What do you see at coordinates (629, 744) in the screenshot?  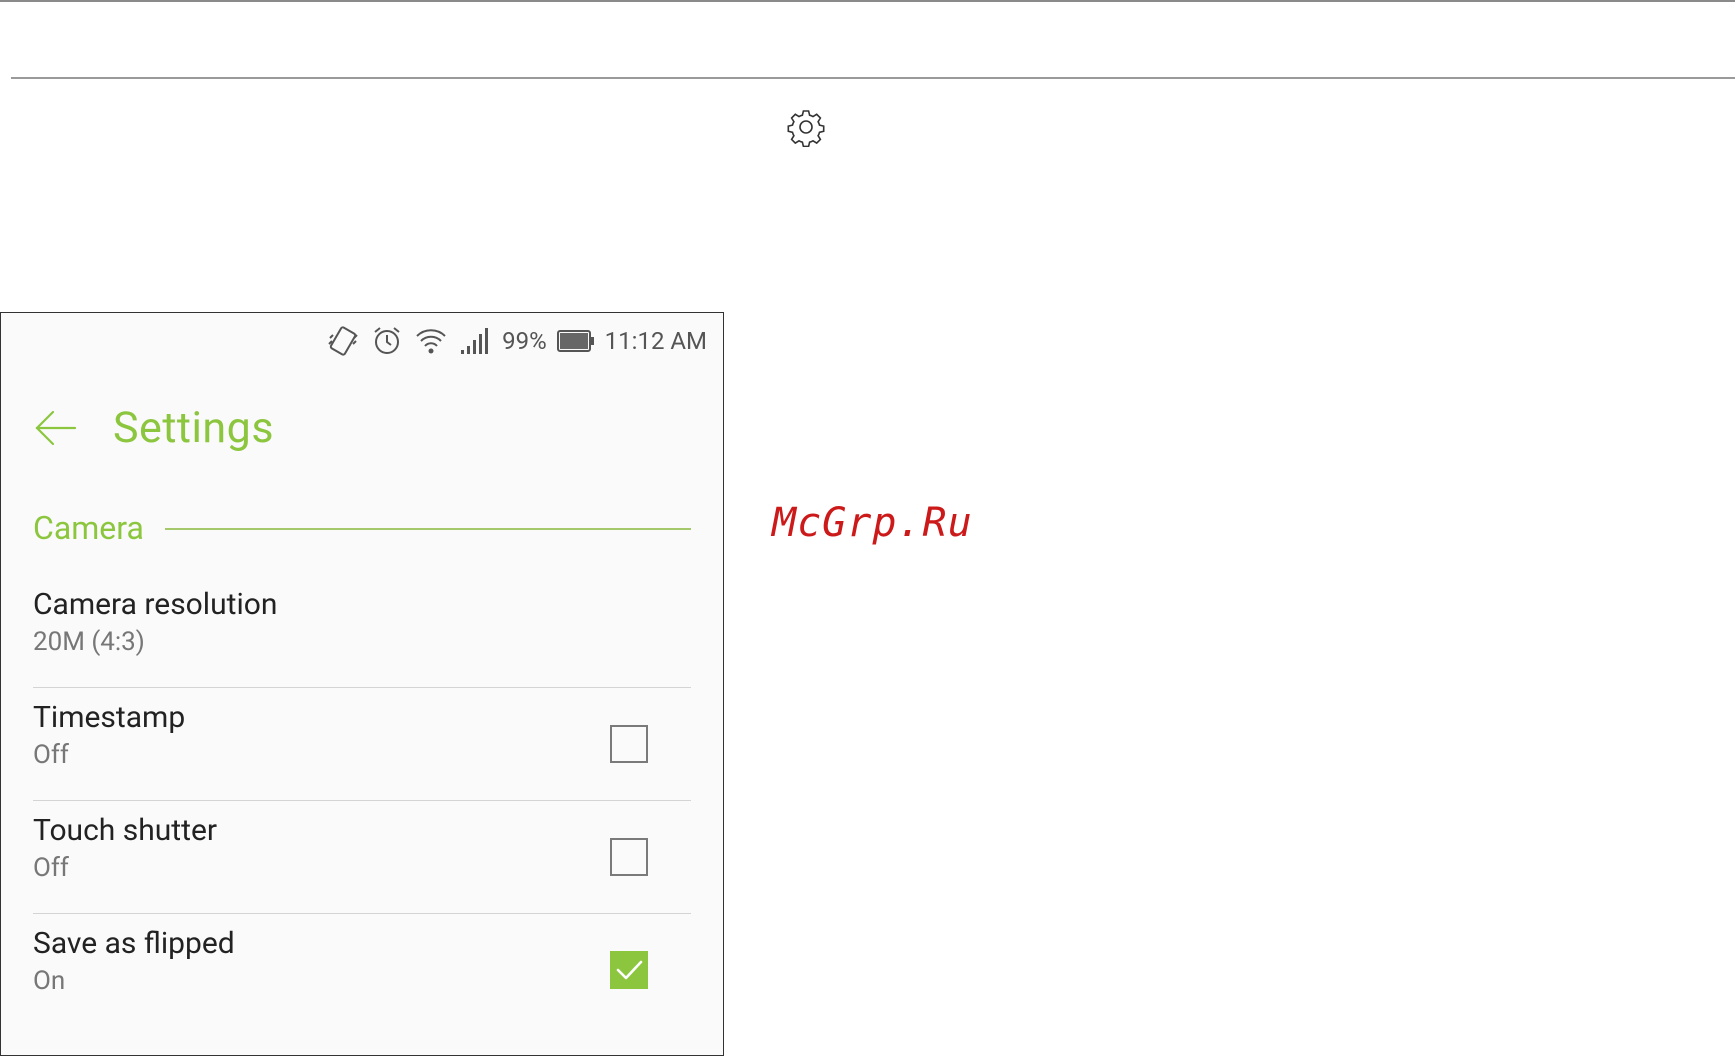 I see `timestamp-checkbox` at bounding box center [629, 744].